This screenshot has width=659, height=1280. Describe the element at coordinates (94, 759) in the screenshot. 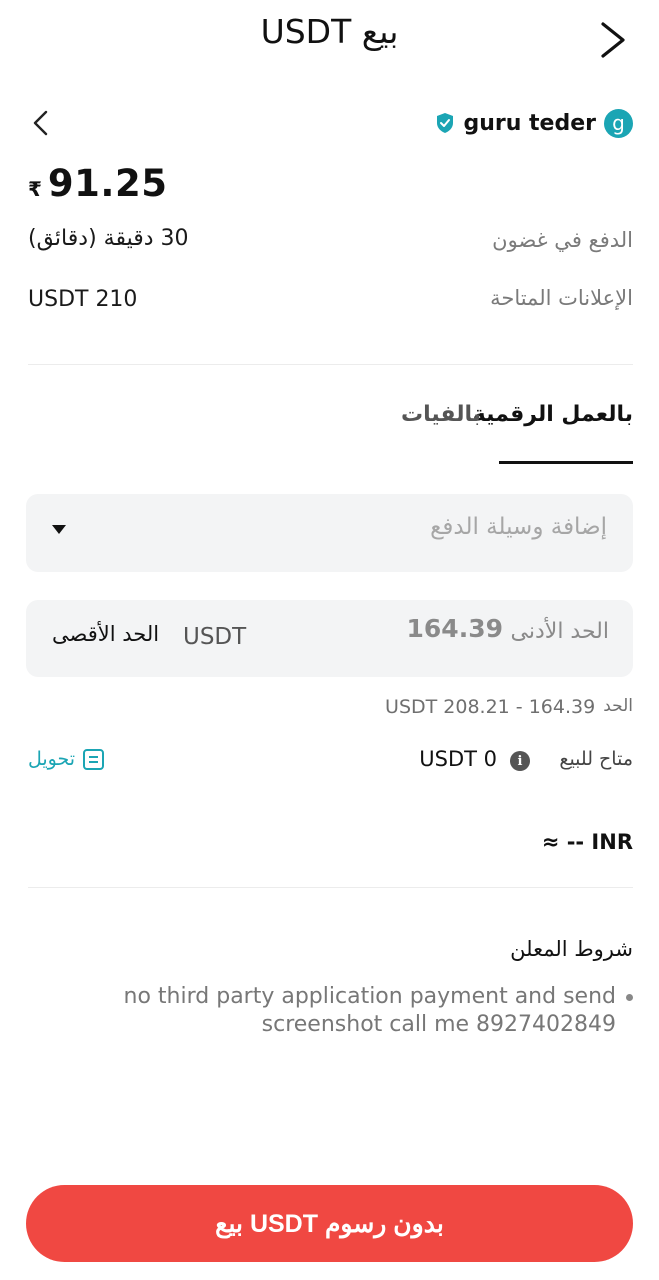

I see `convert-icon` at that location.